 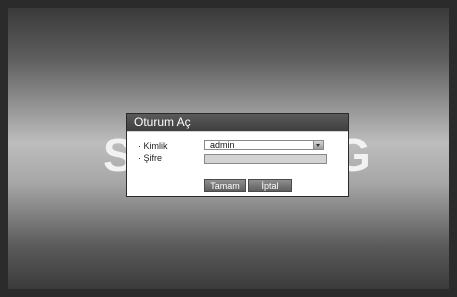 What do you see at coordinates (150, 158) in the screenshot?
I see `password-label: · Şifre` at bounding box center [150, 158].